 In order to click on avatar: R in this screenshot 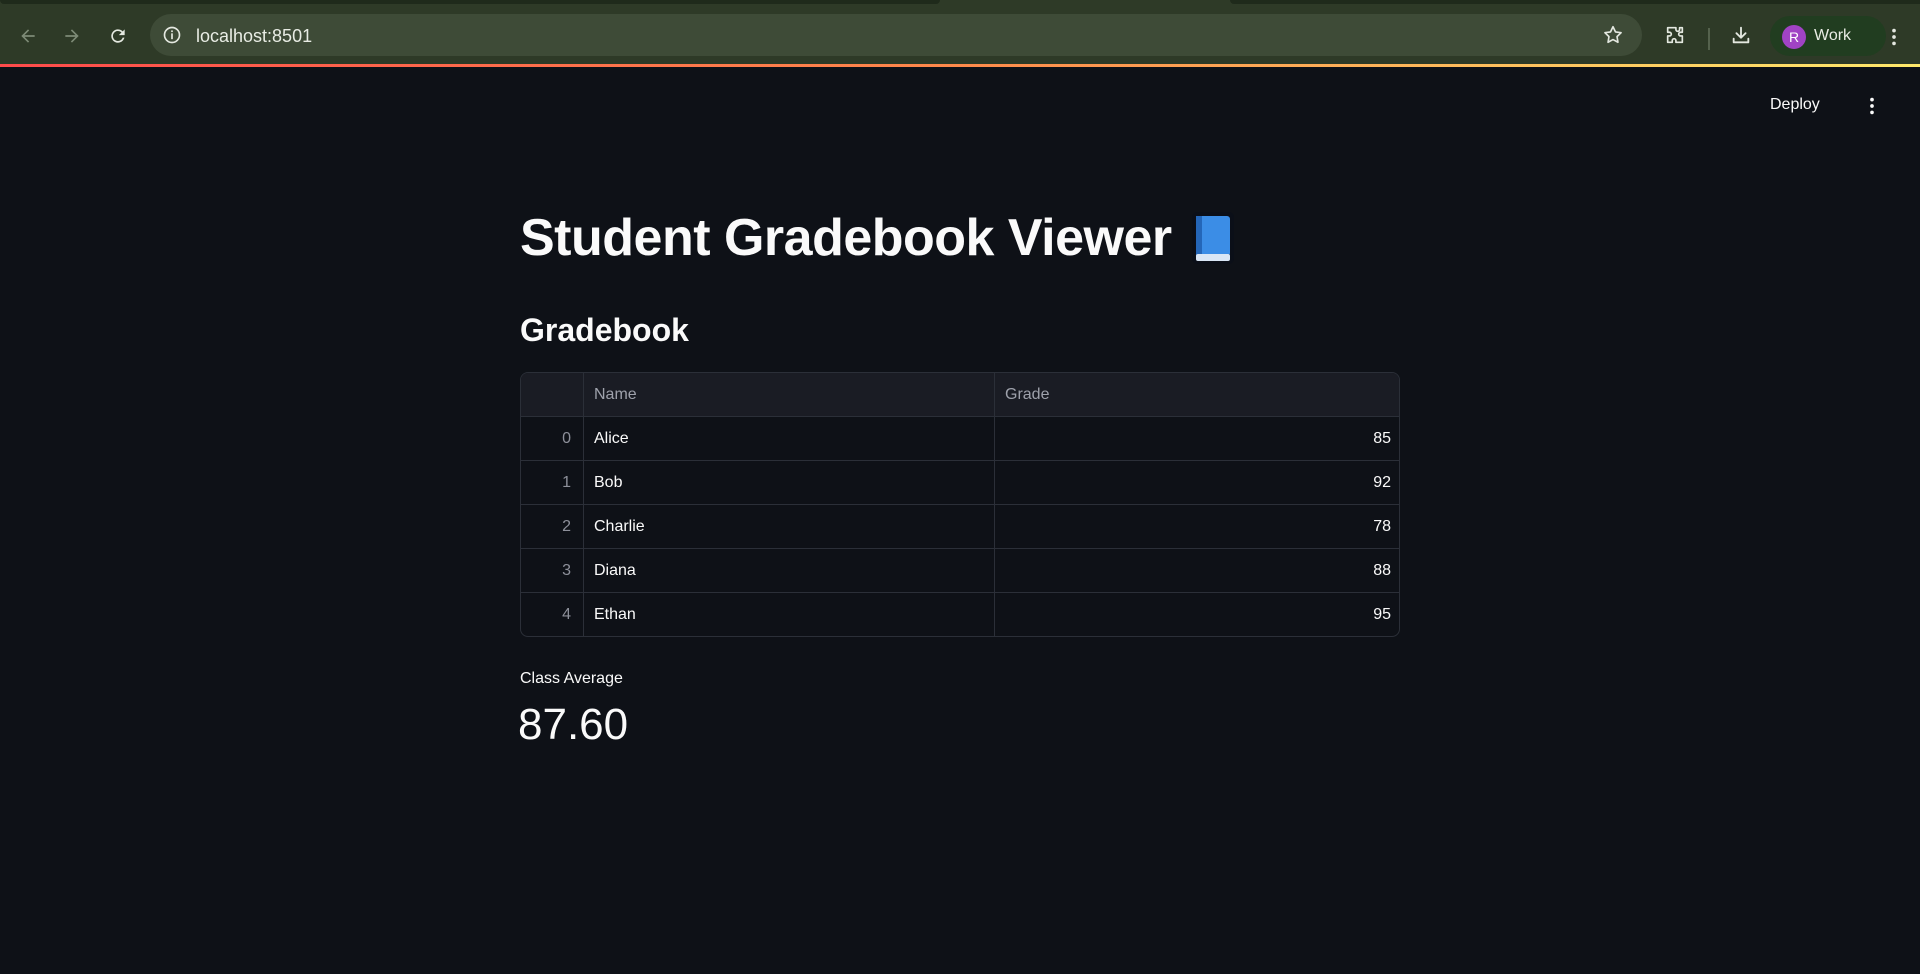, I will do `click(1794, 37)`.